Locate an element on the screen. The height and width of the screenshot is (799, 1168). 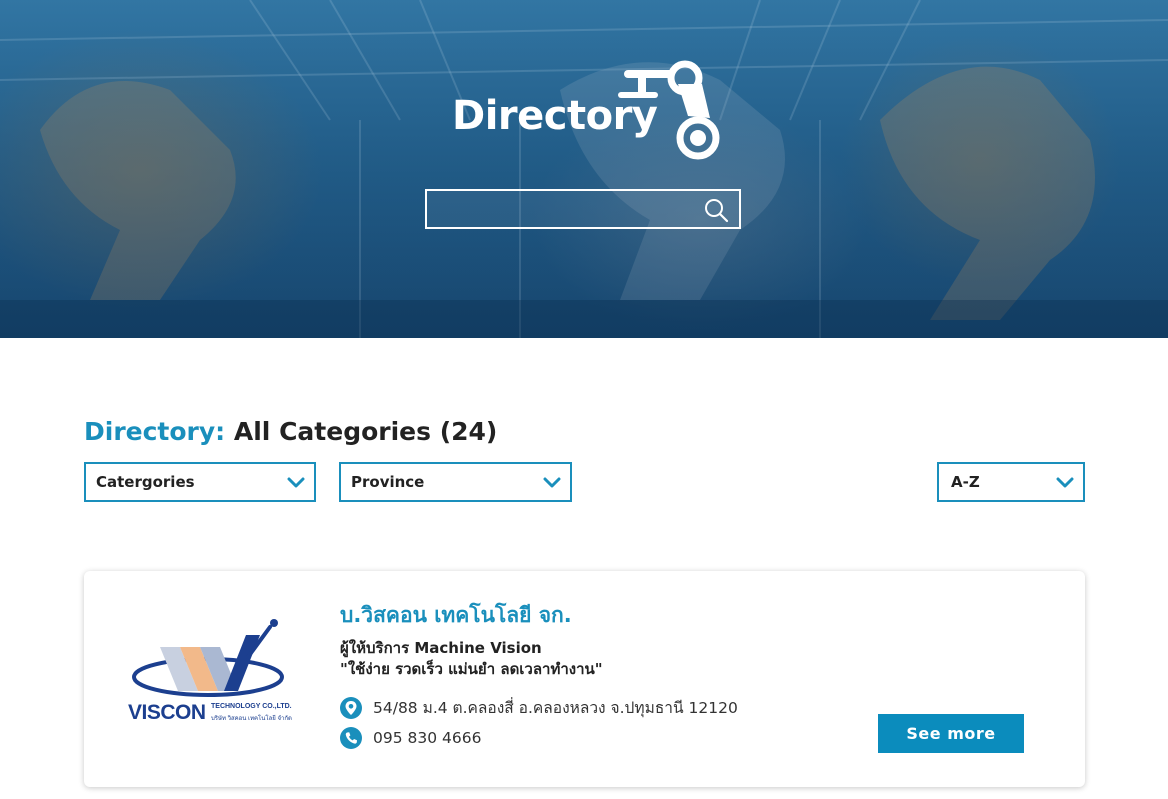
page-title-category-count: All Categories (24) is located at coordinates (361, 431).